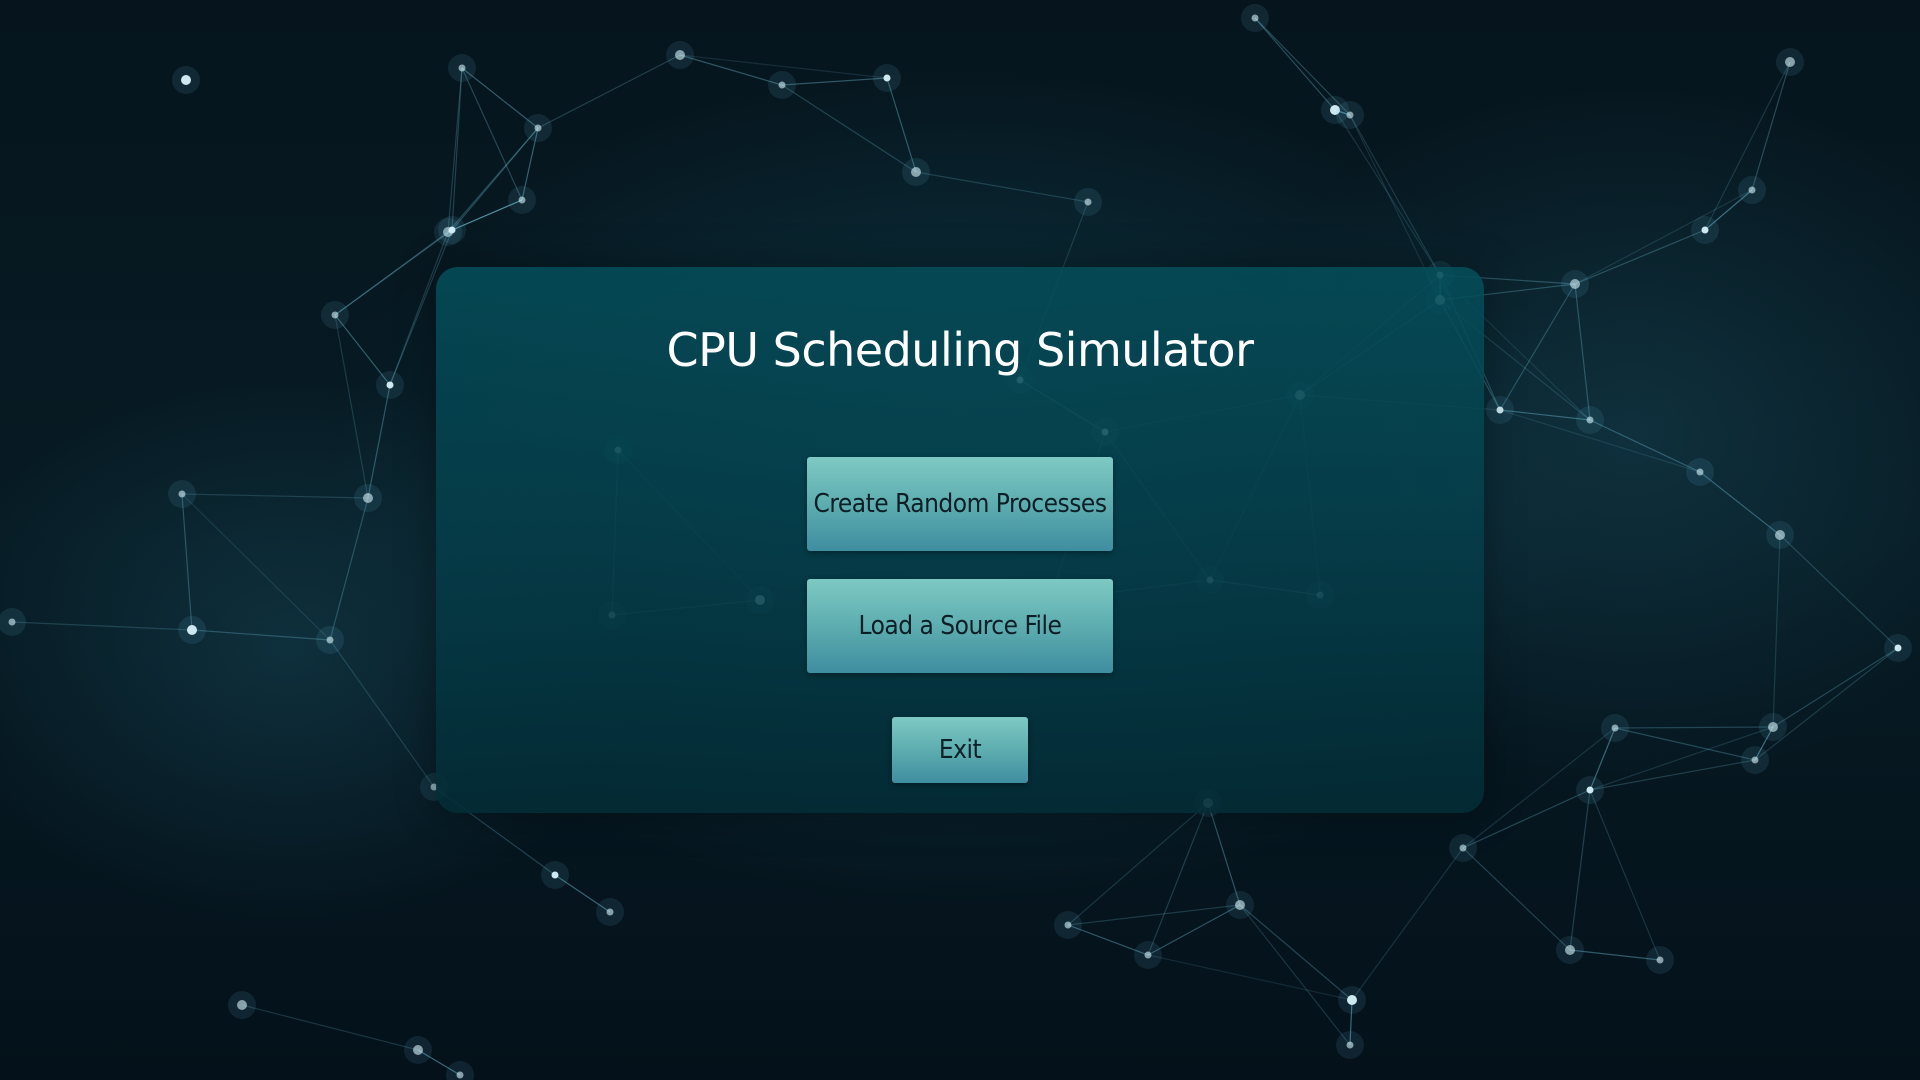 Image resolution: width=1920 pixels, height=1080 pixels. Describe the element at coordinates (960, 350) in the screenshot. I see `app-title: CPU Scheduling Simulator` at that location.